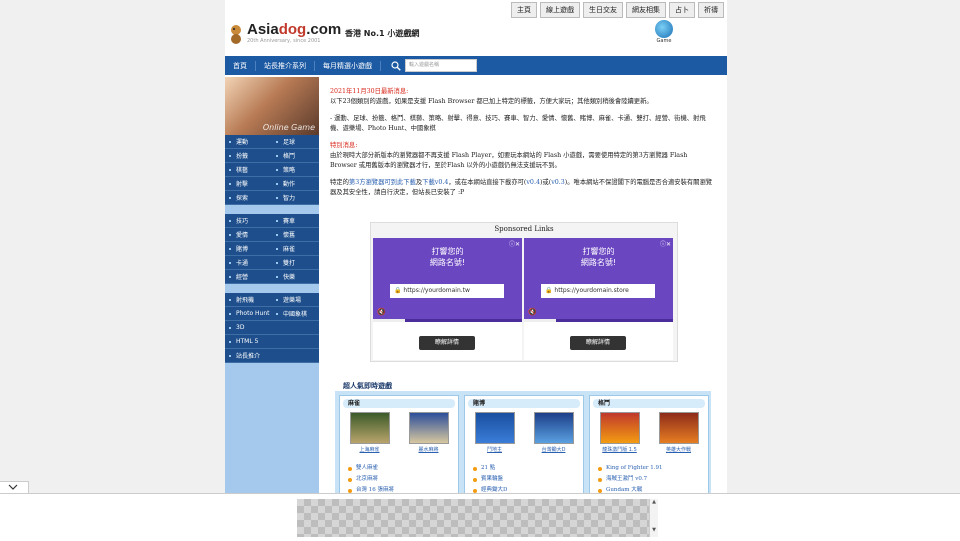 Image resolution: width=960 pixels, height=541 pixels. I want to click on sidebar-item: 動作, so click(295, 183).